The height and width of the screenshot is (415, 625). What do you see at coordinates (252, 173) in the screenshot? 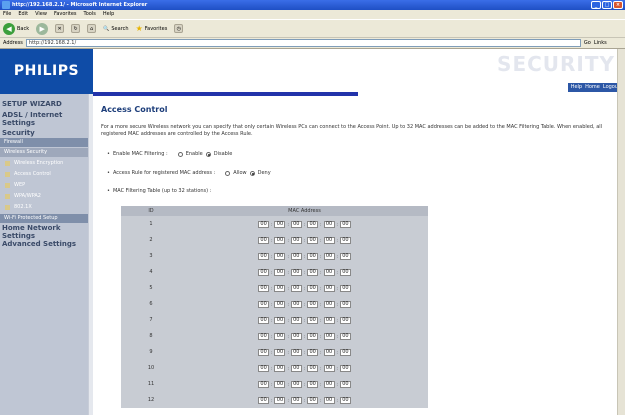
I see `deny-radio` at bounding box center [252, 173].